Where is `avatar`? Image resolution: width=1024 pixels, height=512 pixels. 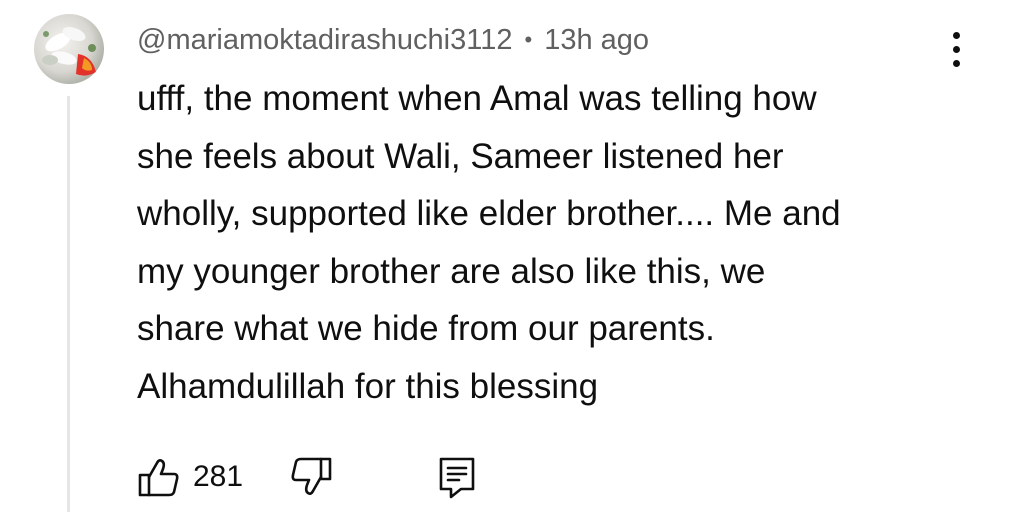
avatar is located at coordinates (69, 49).